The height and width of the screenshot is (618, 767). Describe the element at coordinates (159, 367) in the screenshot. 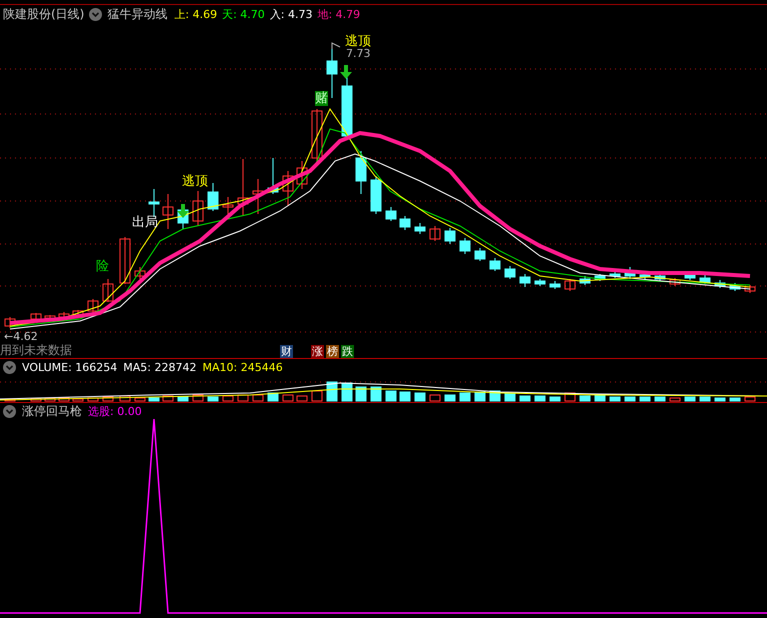

I see `indicator-reading: MA5: 228742` at that location.